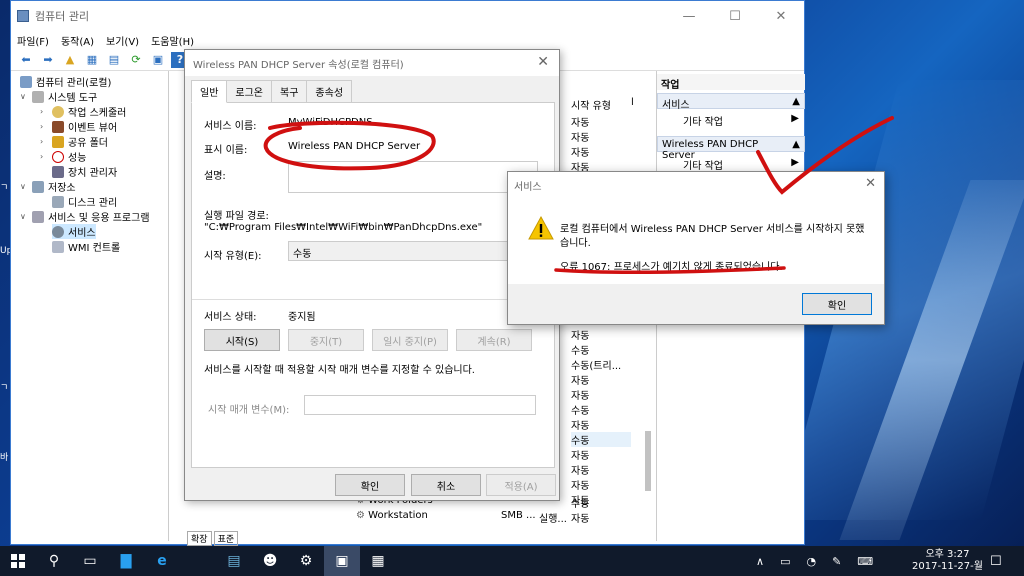 This screenshot has width=1024, height=576. I want to click on computer-management-icon, so click(26, 81).